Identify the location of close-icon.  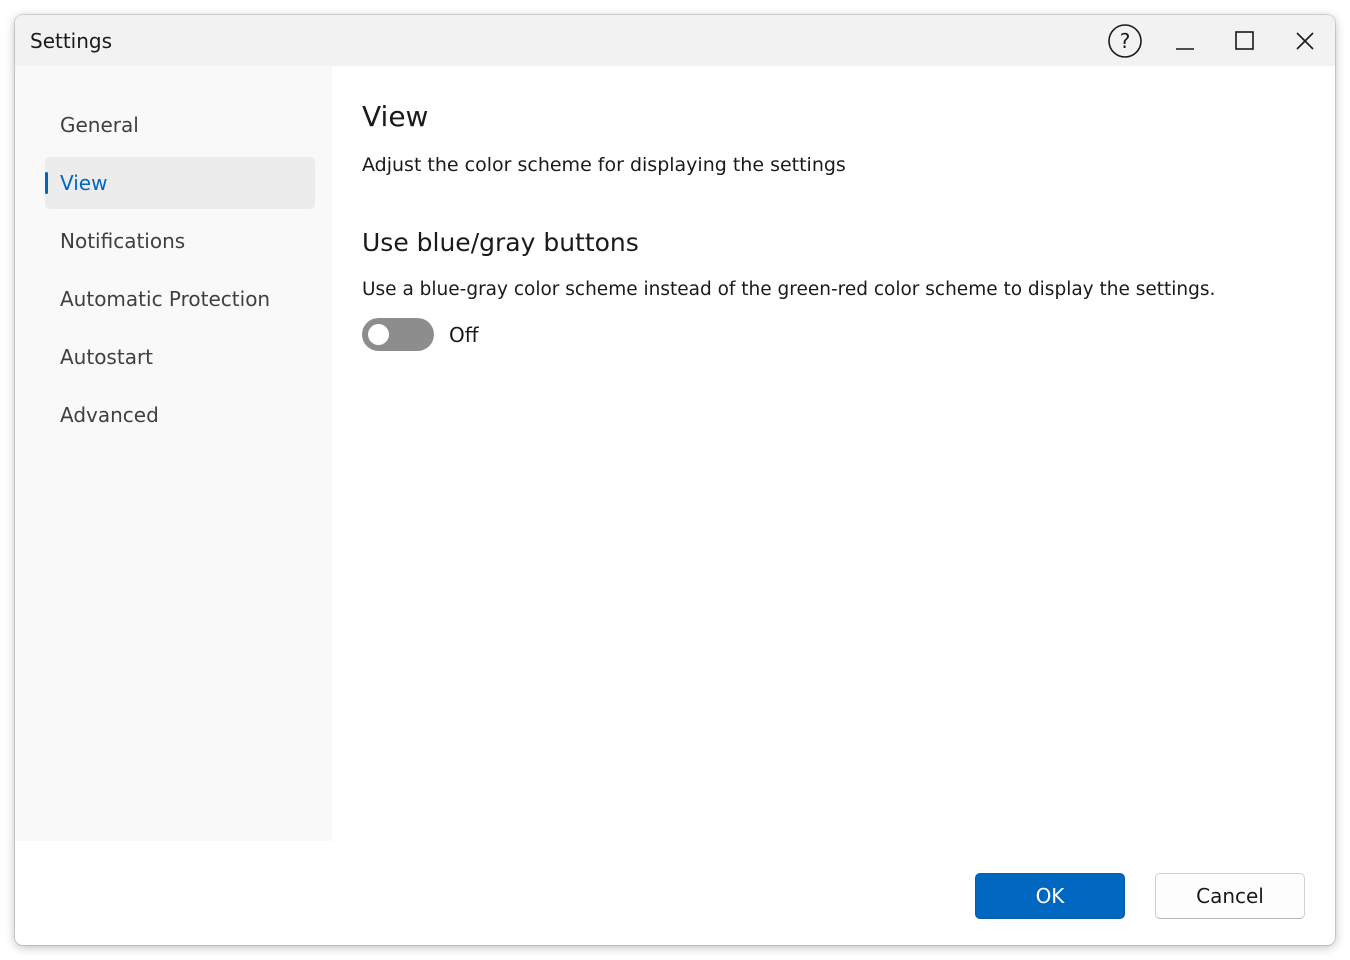
(1305, 41).